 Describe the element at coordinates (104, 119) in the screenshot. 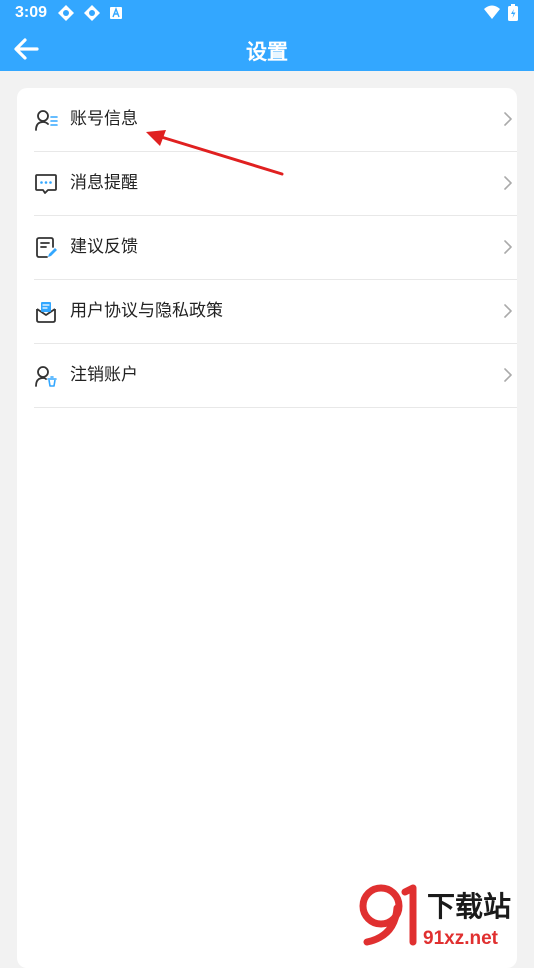

I see `menu-item-label: 账号信息` at that location.